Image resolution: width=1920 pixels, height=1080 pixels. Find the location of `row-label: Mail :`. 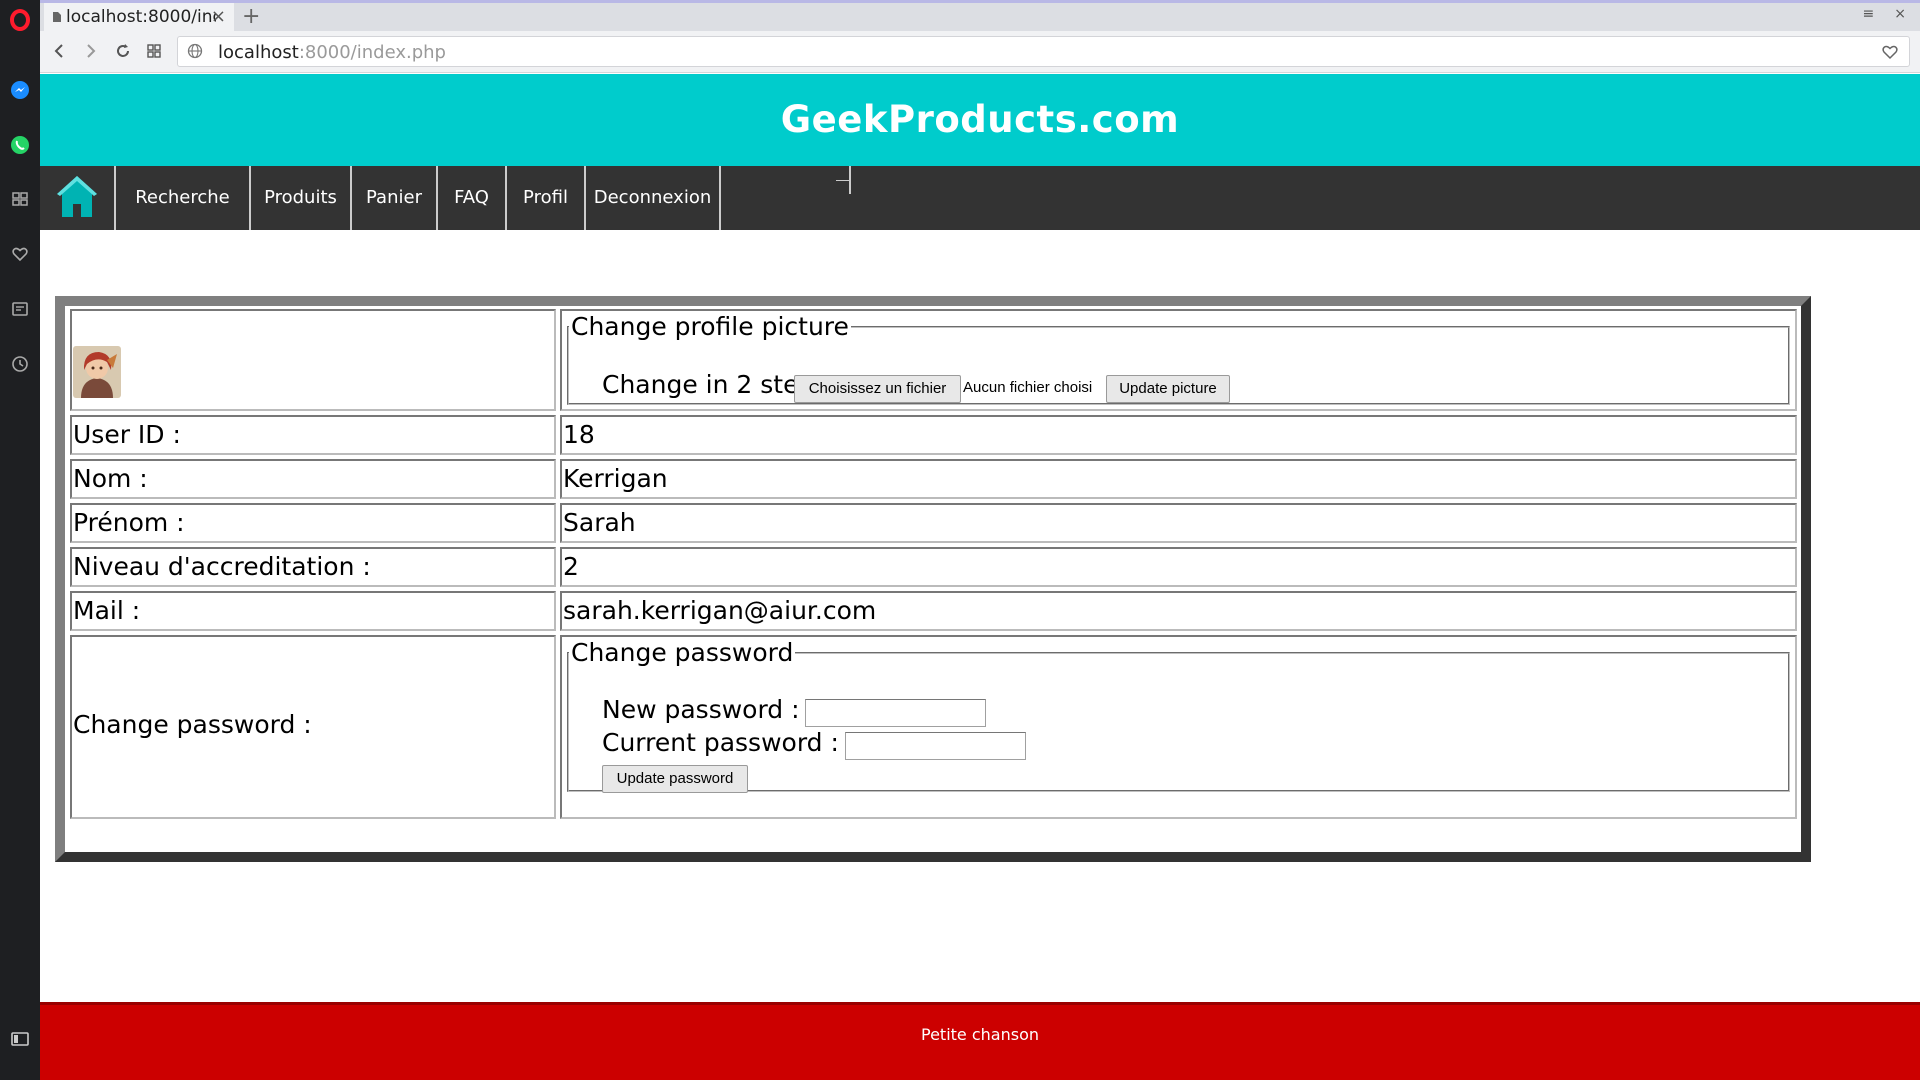

row-label: Mail : is located at coordinates (107, 610).